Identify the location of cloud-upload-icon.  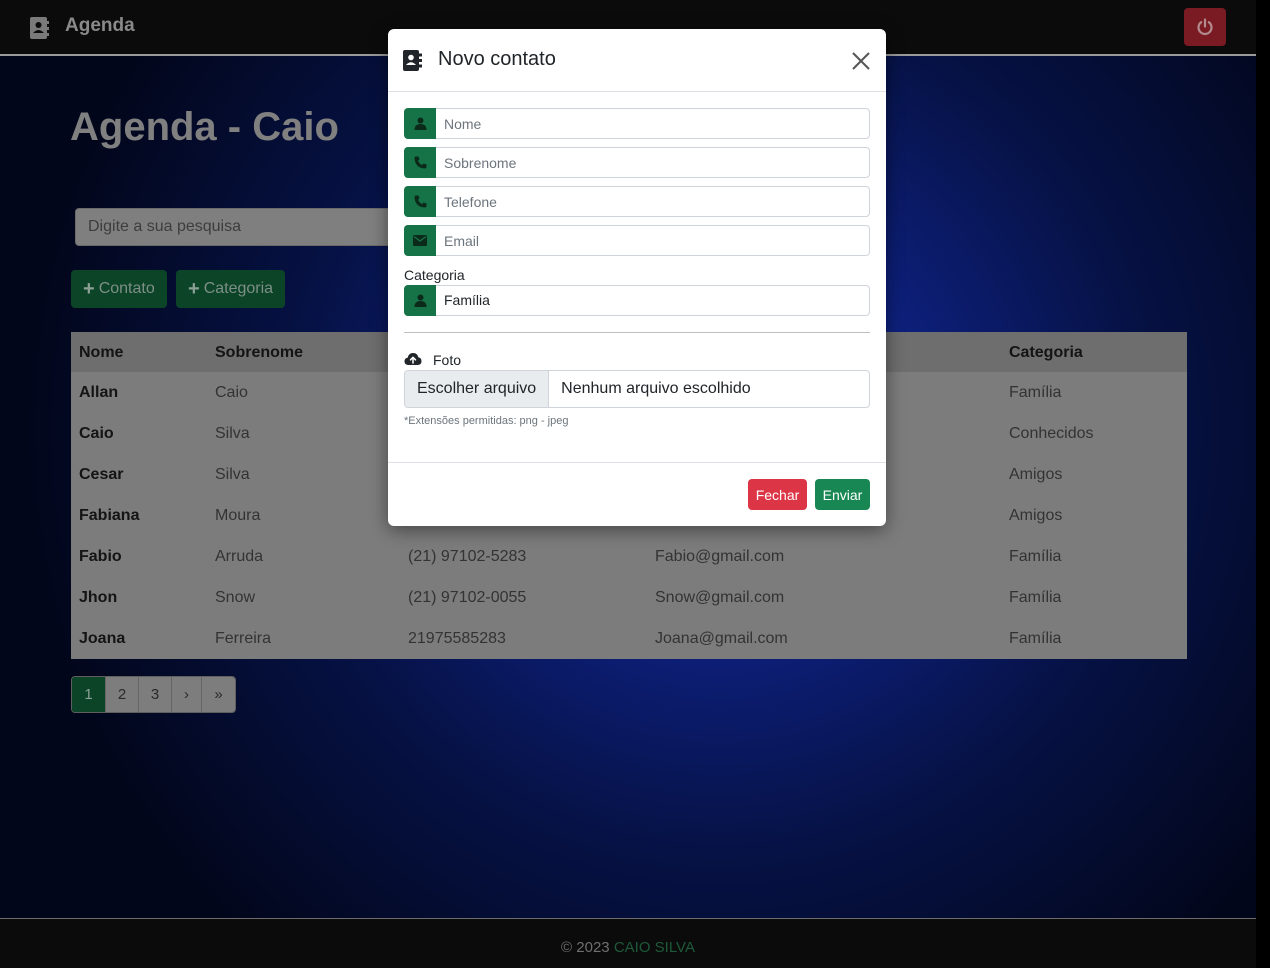
(413, 359).